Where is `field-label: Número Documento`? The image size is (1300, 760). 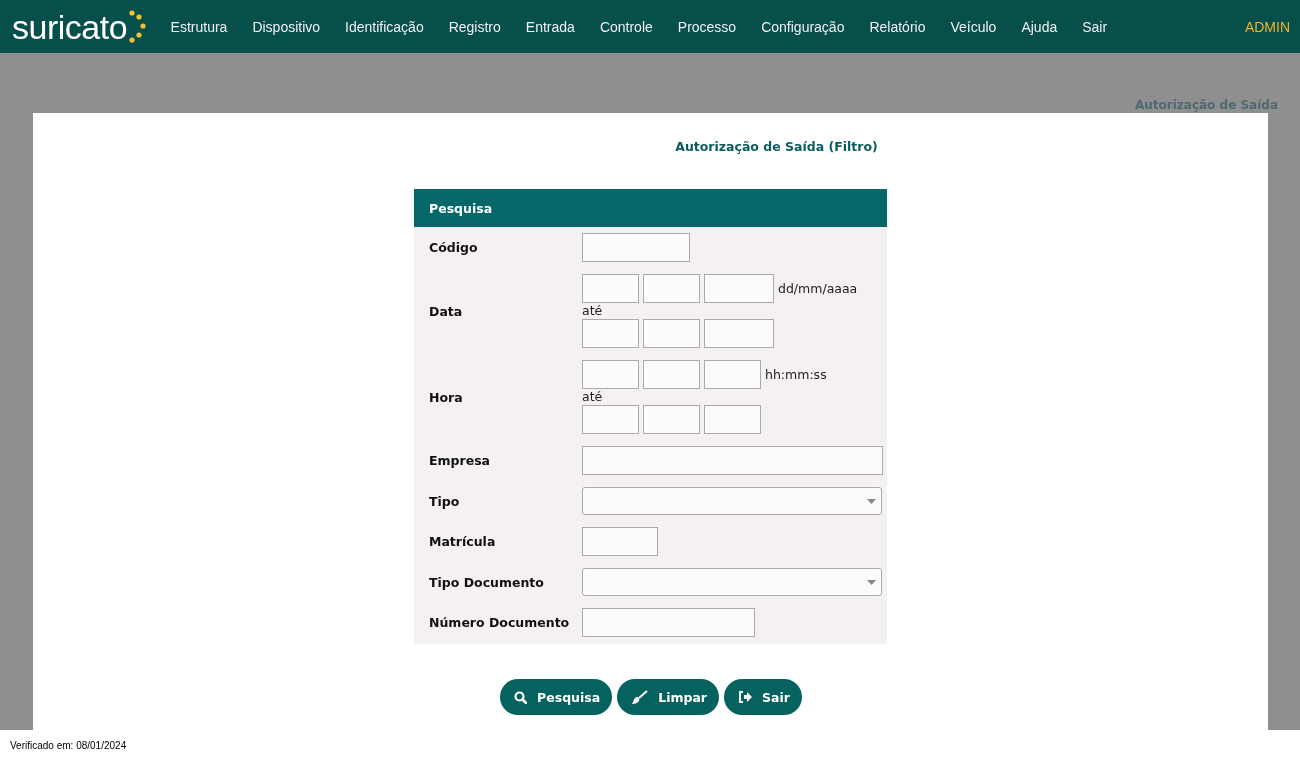 field-label: Número Documento is located at coordinates (499, 622).